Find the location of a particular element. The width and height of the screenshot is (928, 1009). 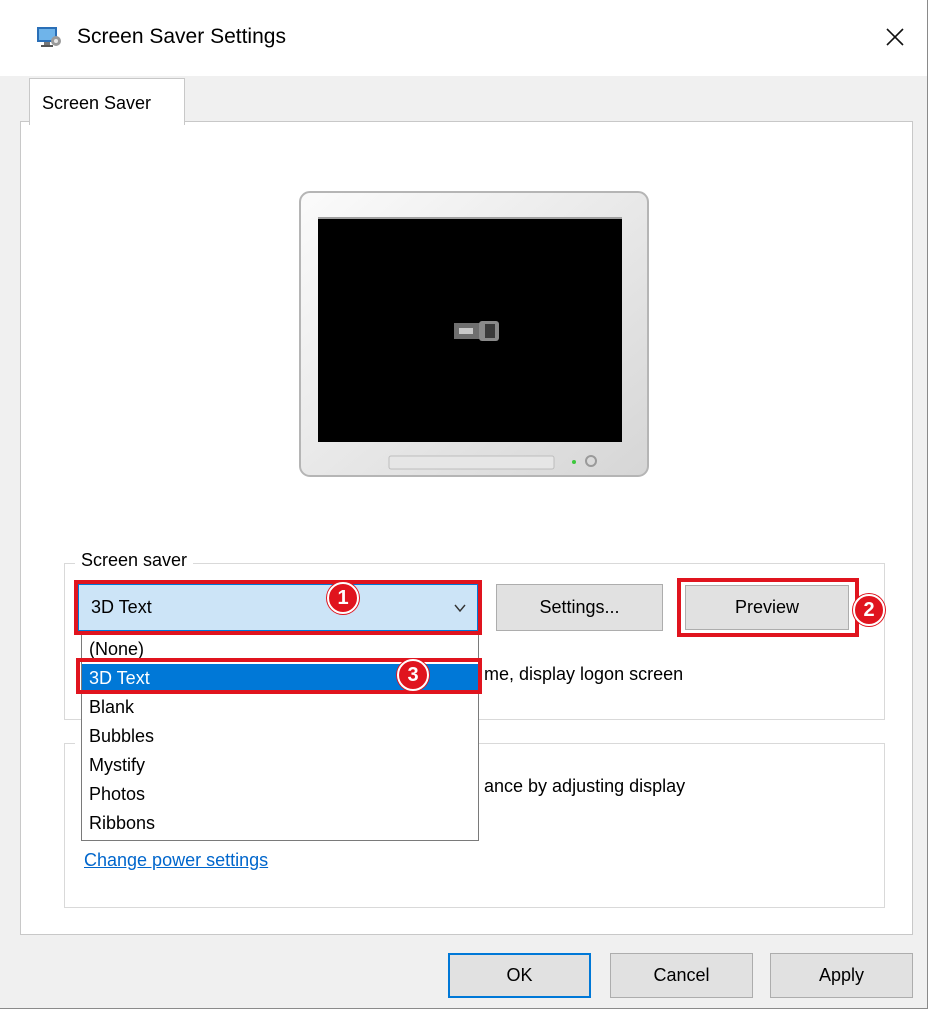

3d-text-preview-graphic is located at coordinates (476, 331).